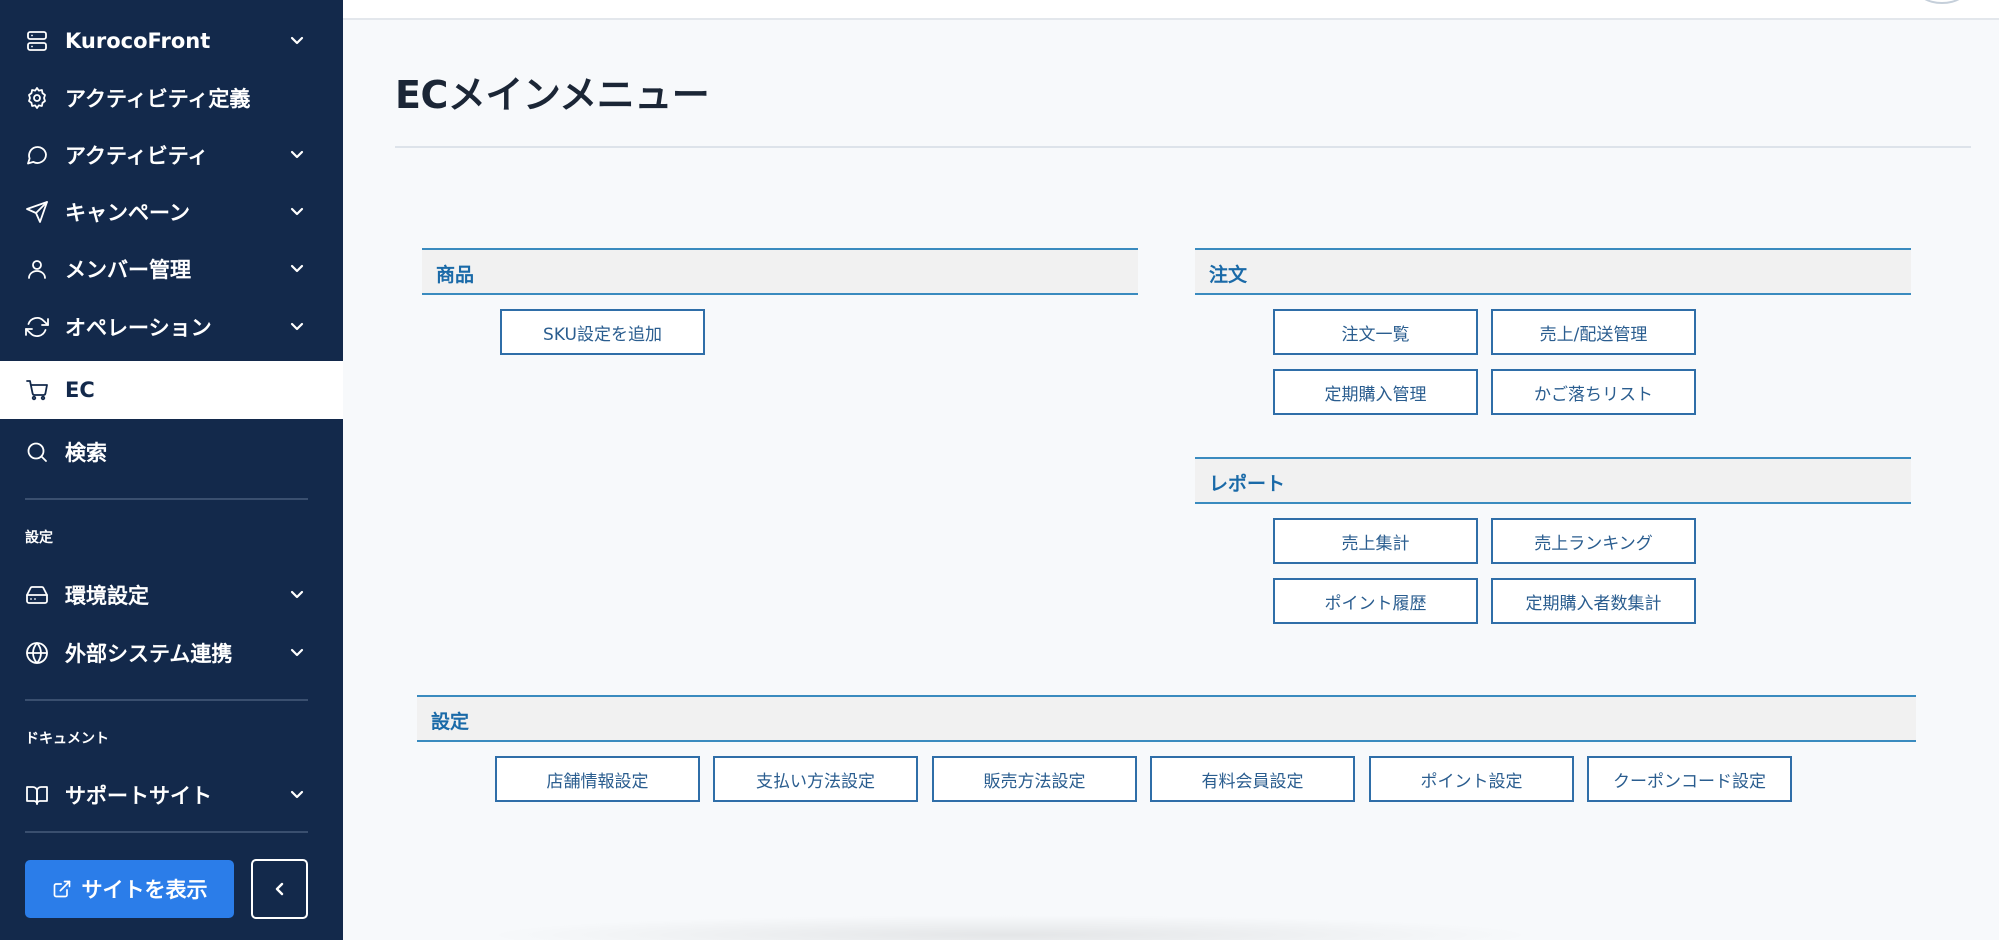 The height and width of the screenshot is (940, 1999). What do you see at coordinates (128, 270) in the screenshot?
I see `sidebar-item-label: メンバー管理` at bounding box center [128, 270].